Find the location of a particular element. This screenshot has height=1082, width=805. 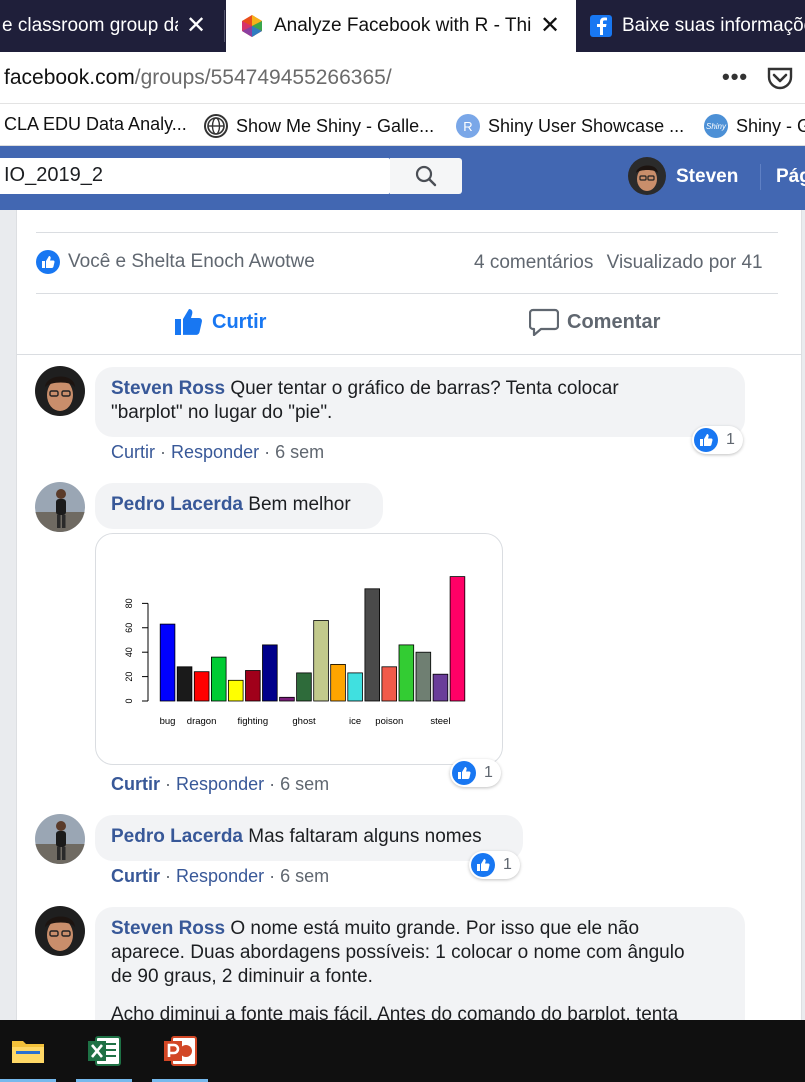

browser-tab-3: Baixe suas informaçõe is located at coordinates (691, 26).